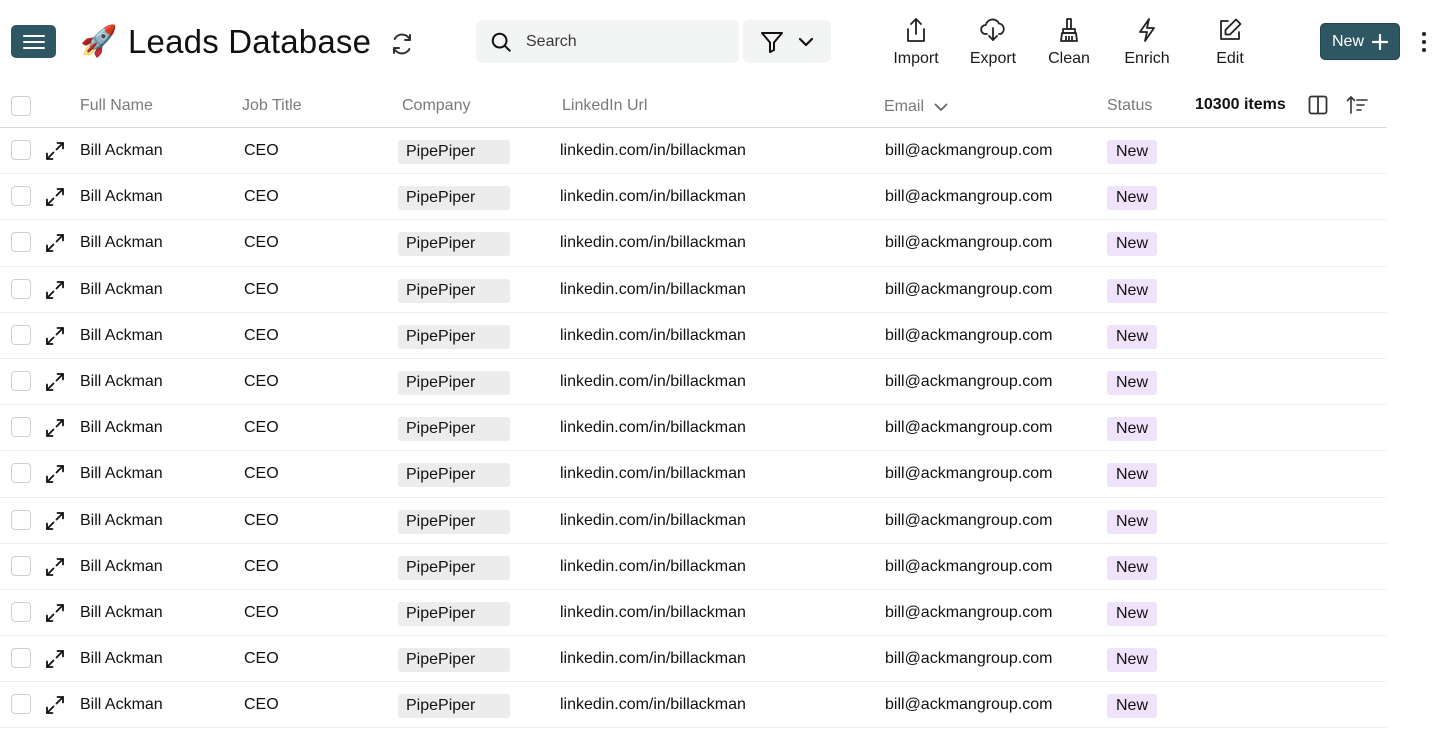 The height and width of the screenshot is (740, 1440). What do you see at coordinates (621, 41) in the screenshot?
I see `search-input` at bounding box center [621, 41].